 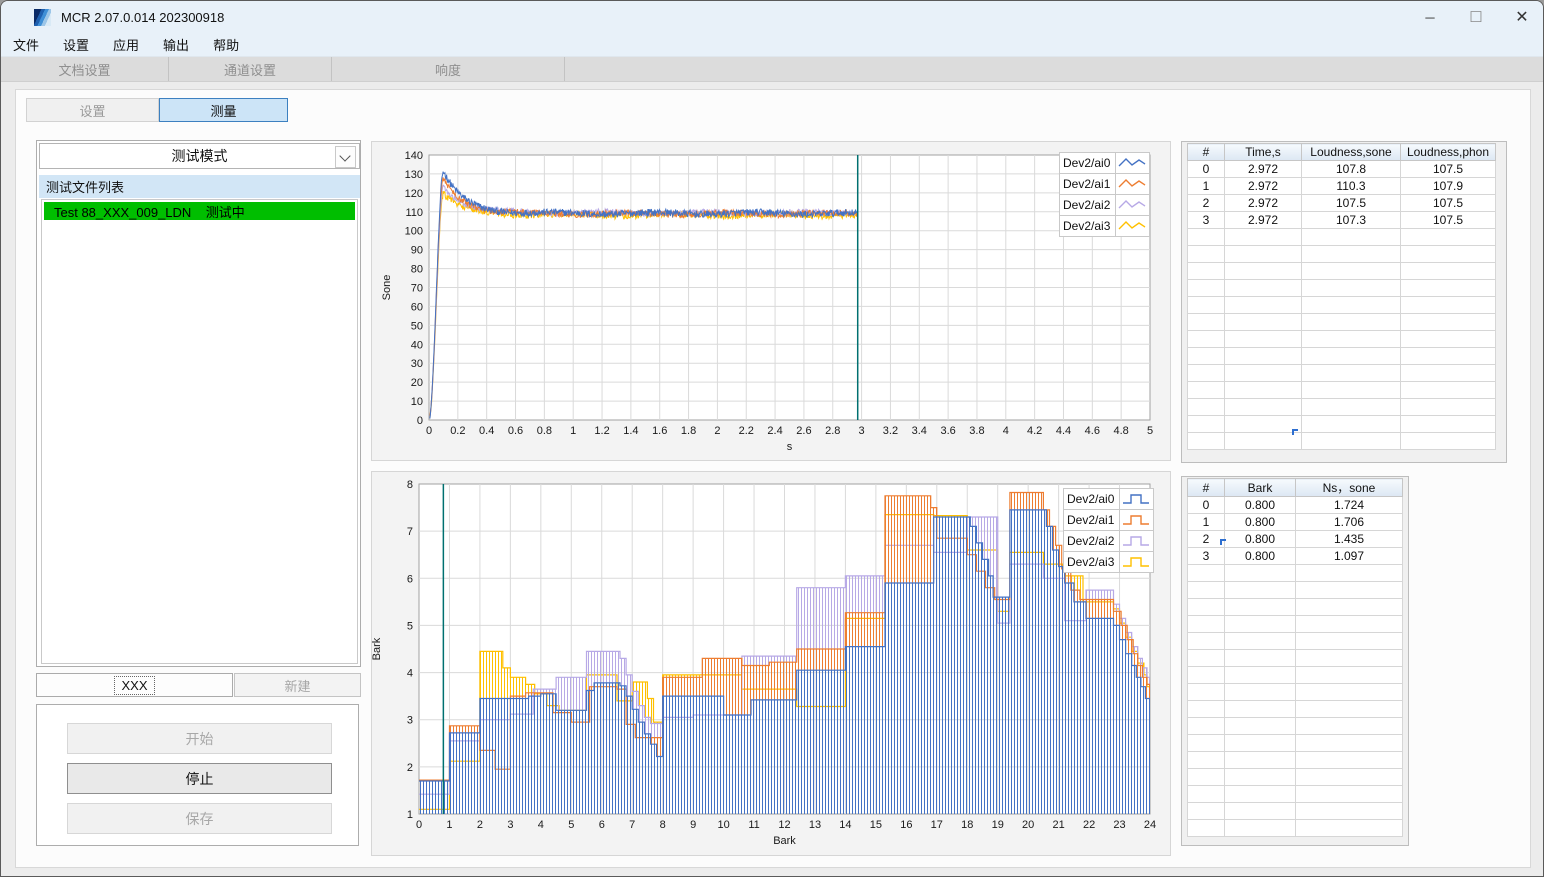 I want to click on menu-item-0: 文件, so click(x=26, y=44).